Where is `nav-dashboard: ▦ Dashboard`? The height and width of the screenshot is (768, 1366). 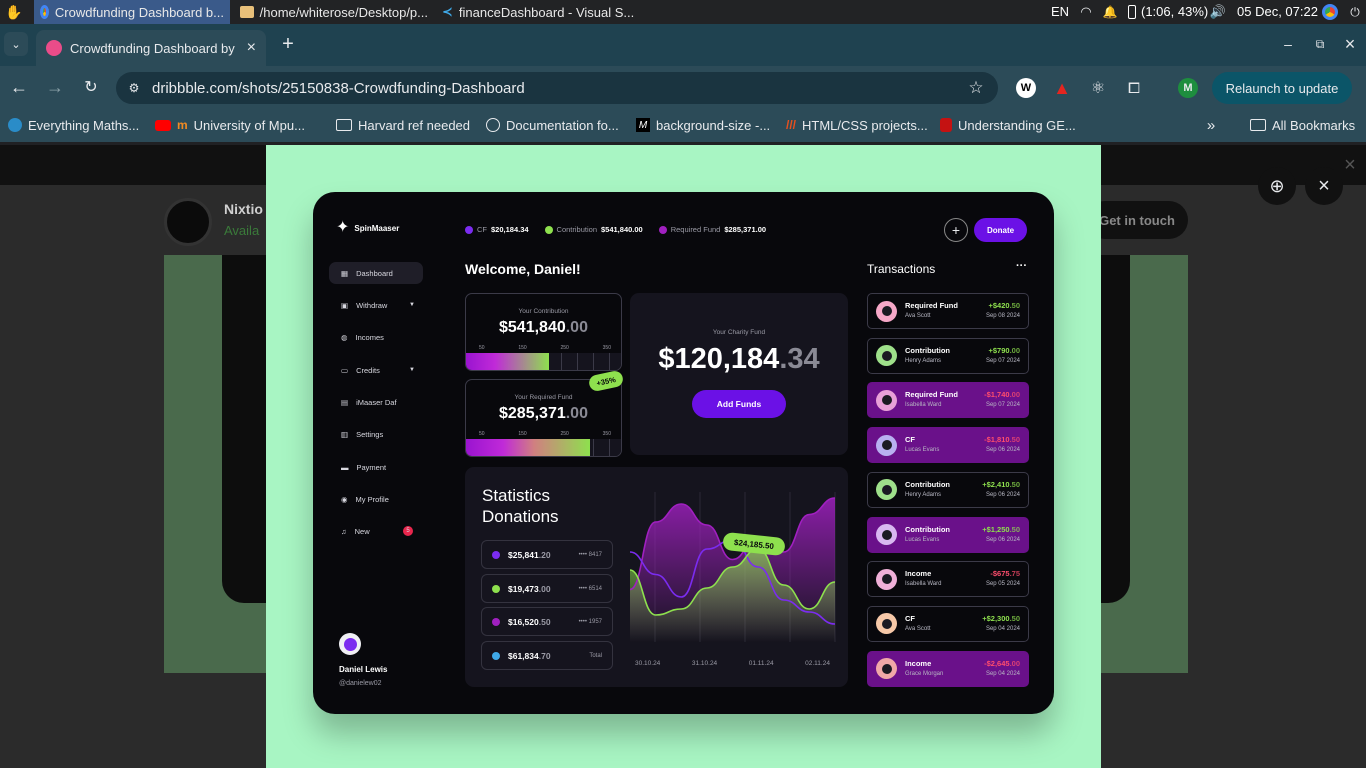
nav-dashboard: ▦ Dashboard is located at coordinates (376, 273).